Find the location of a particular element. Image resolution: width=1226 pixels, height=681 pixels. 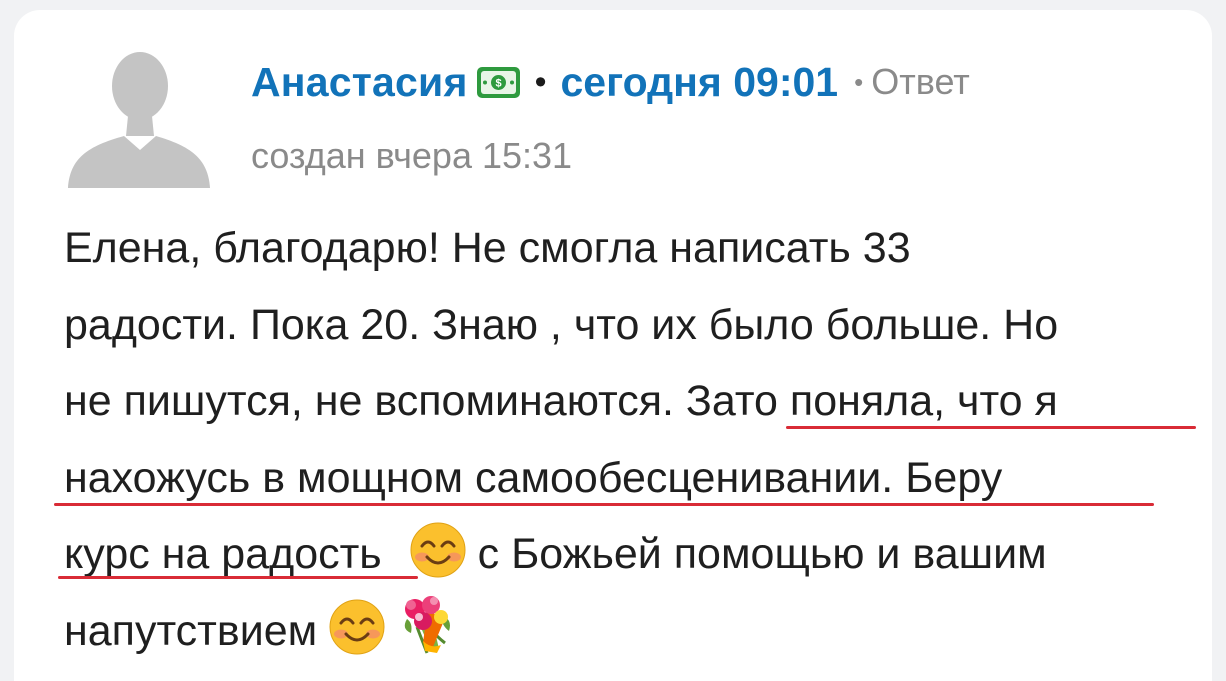

body-line: курс на радость с Божьей помощью и вашим is located at coordinates (639, 554).